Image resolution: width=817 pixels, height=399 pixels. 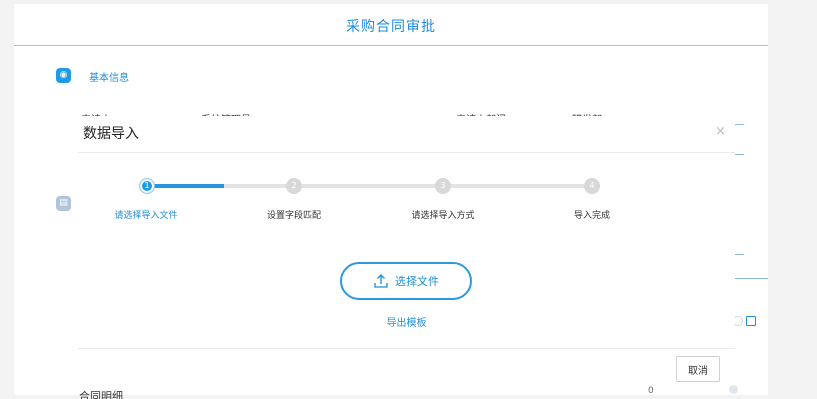 What do you see at coordinates (63, 203) in the screenshot?
I see `section-icon: ▤` at bounding box center [63, 203].